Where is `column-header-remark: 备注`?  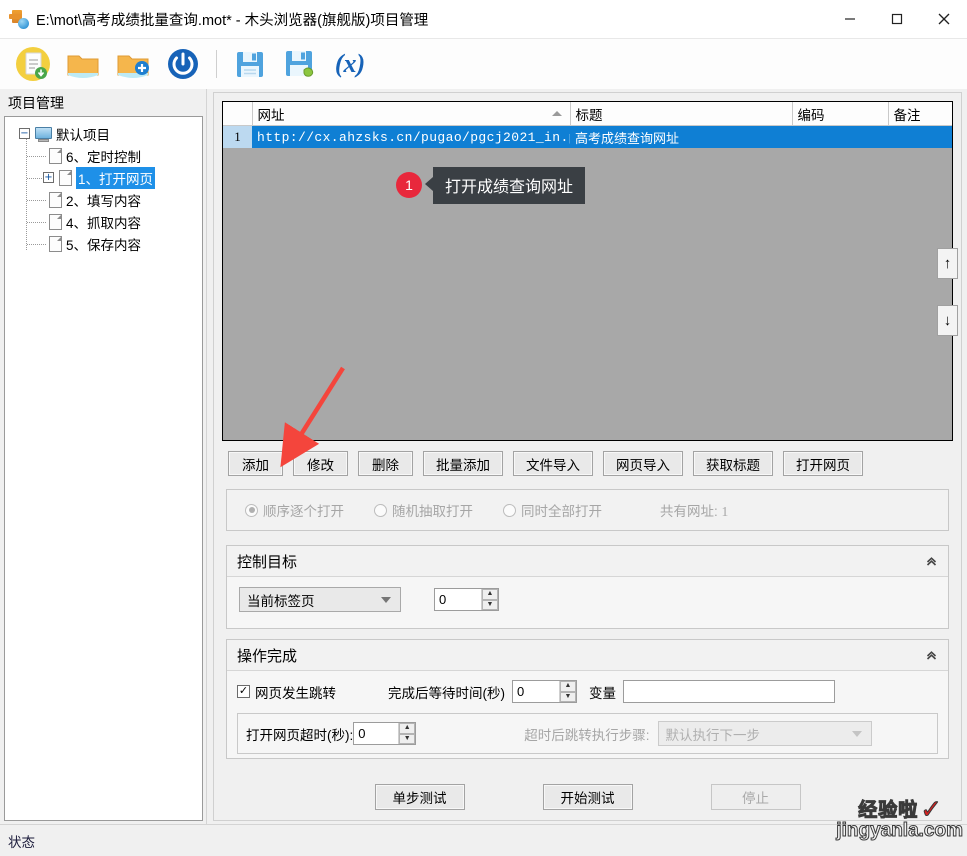 column-header-remark: 备注 is located at coordinates (920, 114).